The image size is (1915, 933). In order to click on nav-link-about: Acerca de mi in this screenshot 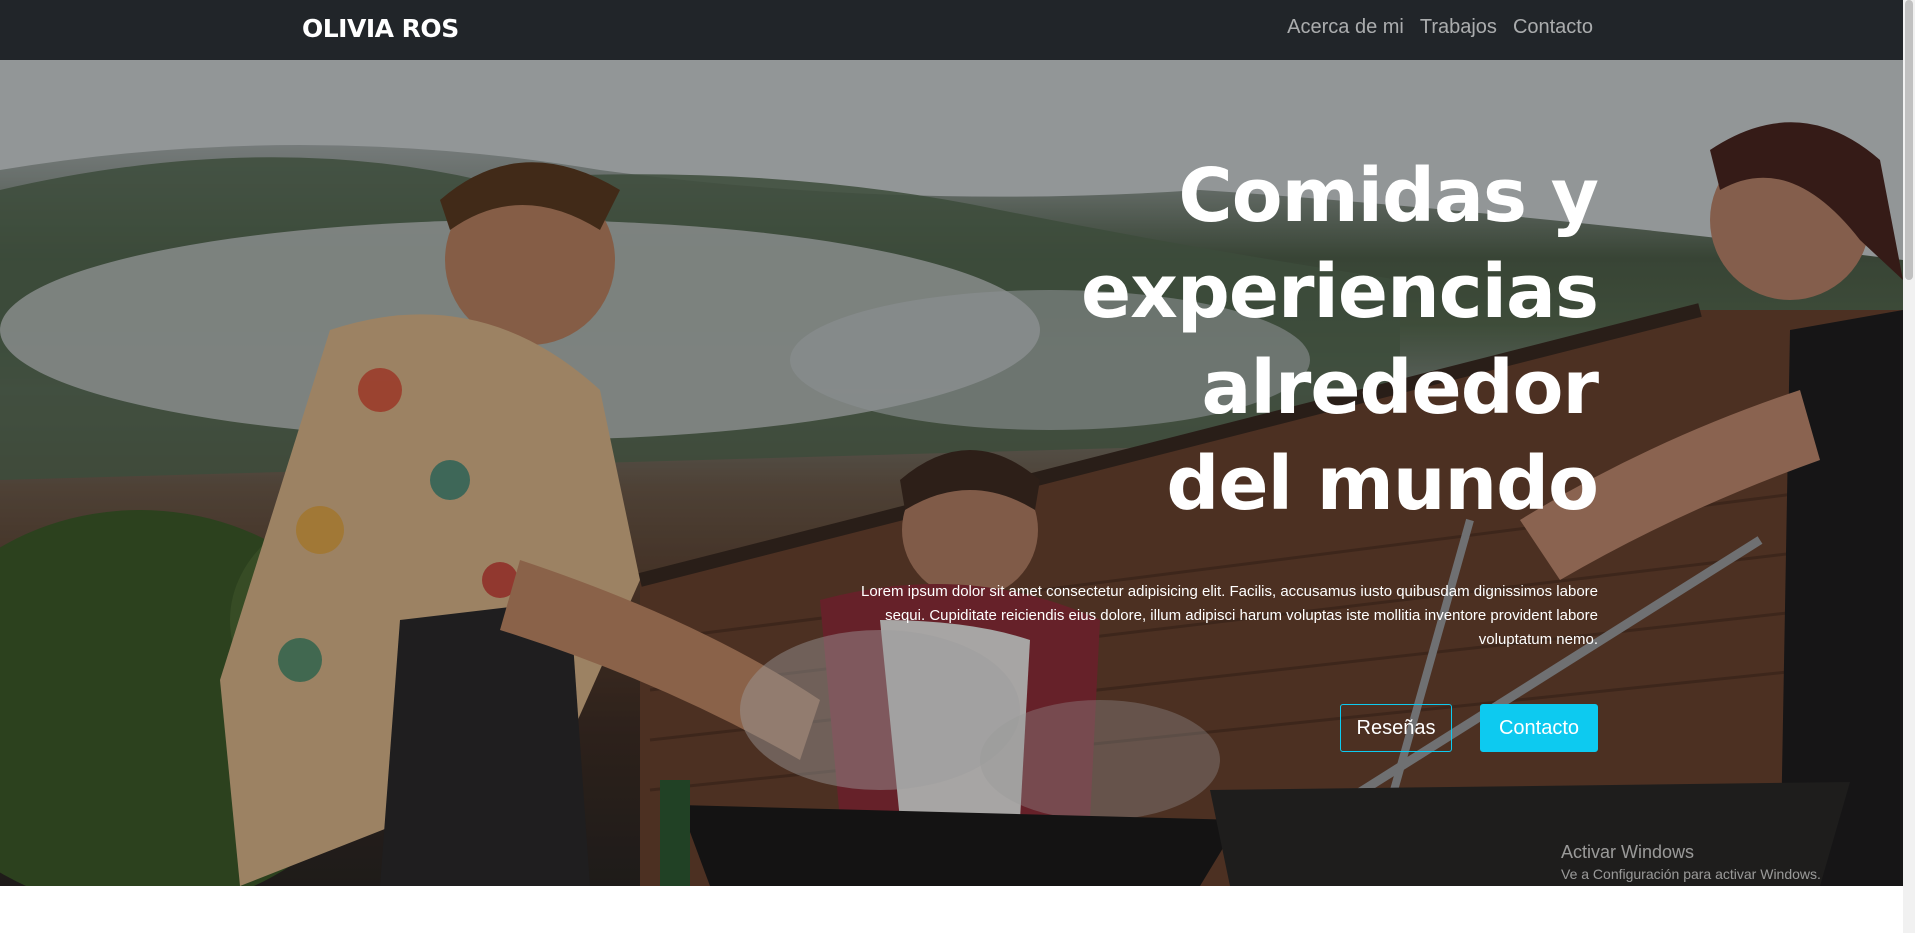, I will do `click(1345, 27)`.